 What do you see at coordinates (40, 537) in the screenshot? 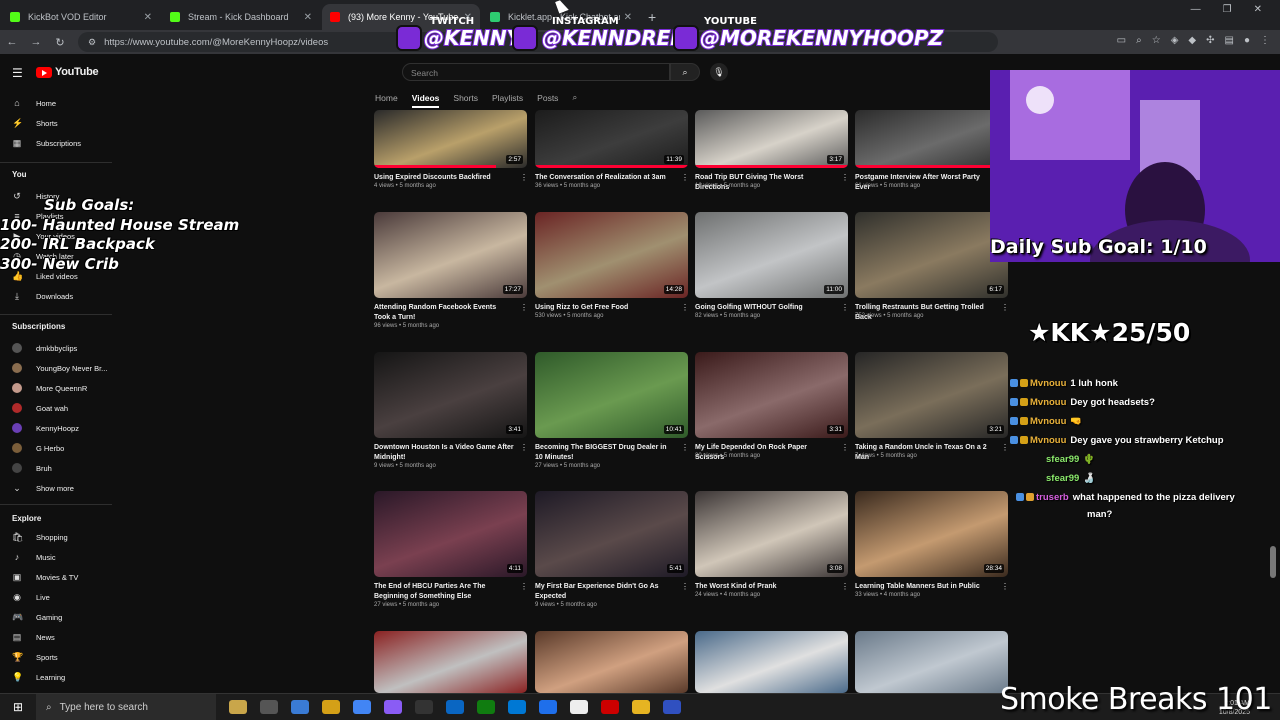
I see `sidebar-item: 🛍 Shopping` at bounding box center [40, 537].